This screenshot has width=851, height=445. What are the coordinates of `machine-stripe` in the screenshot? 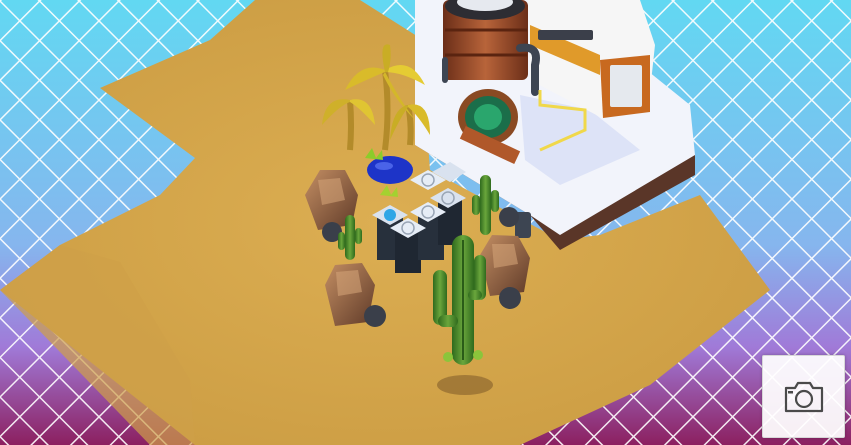 It's located at (565, 35).